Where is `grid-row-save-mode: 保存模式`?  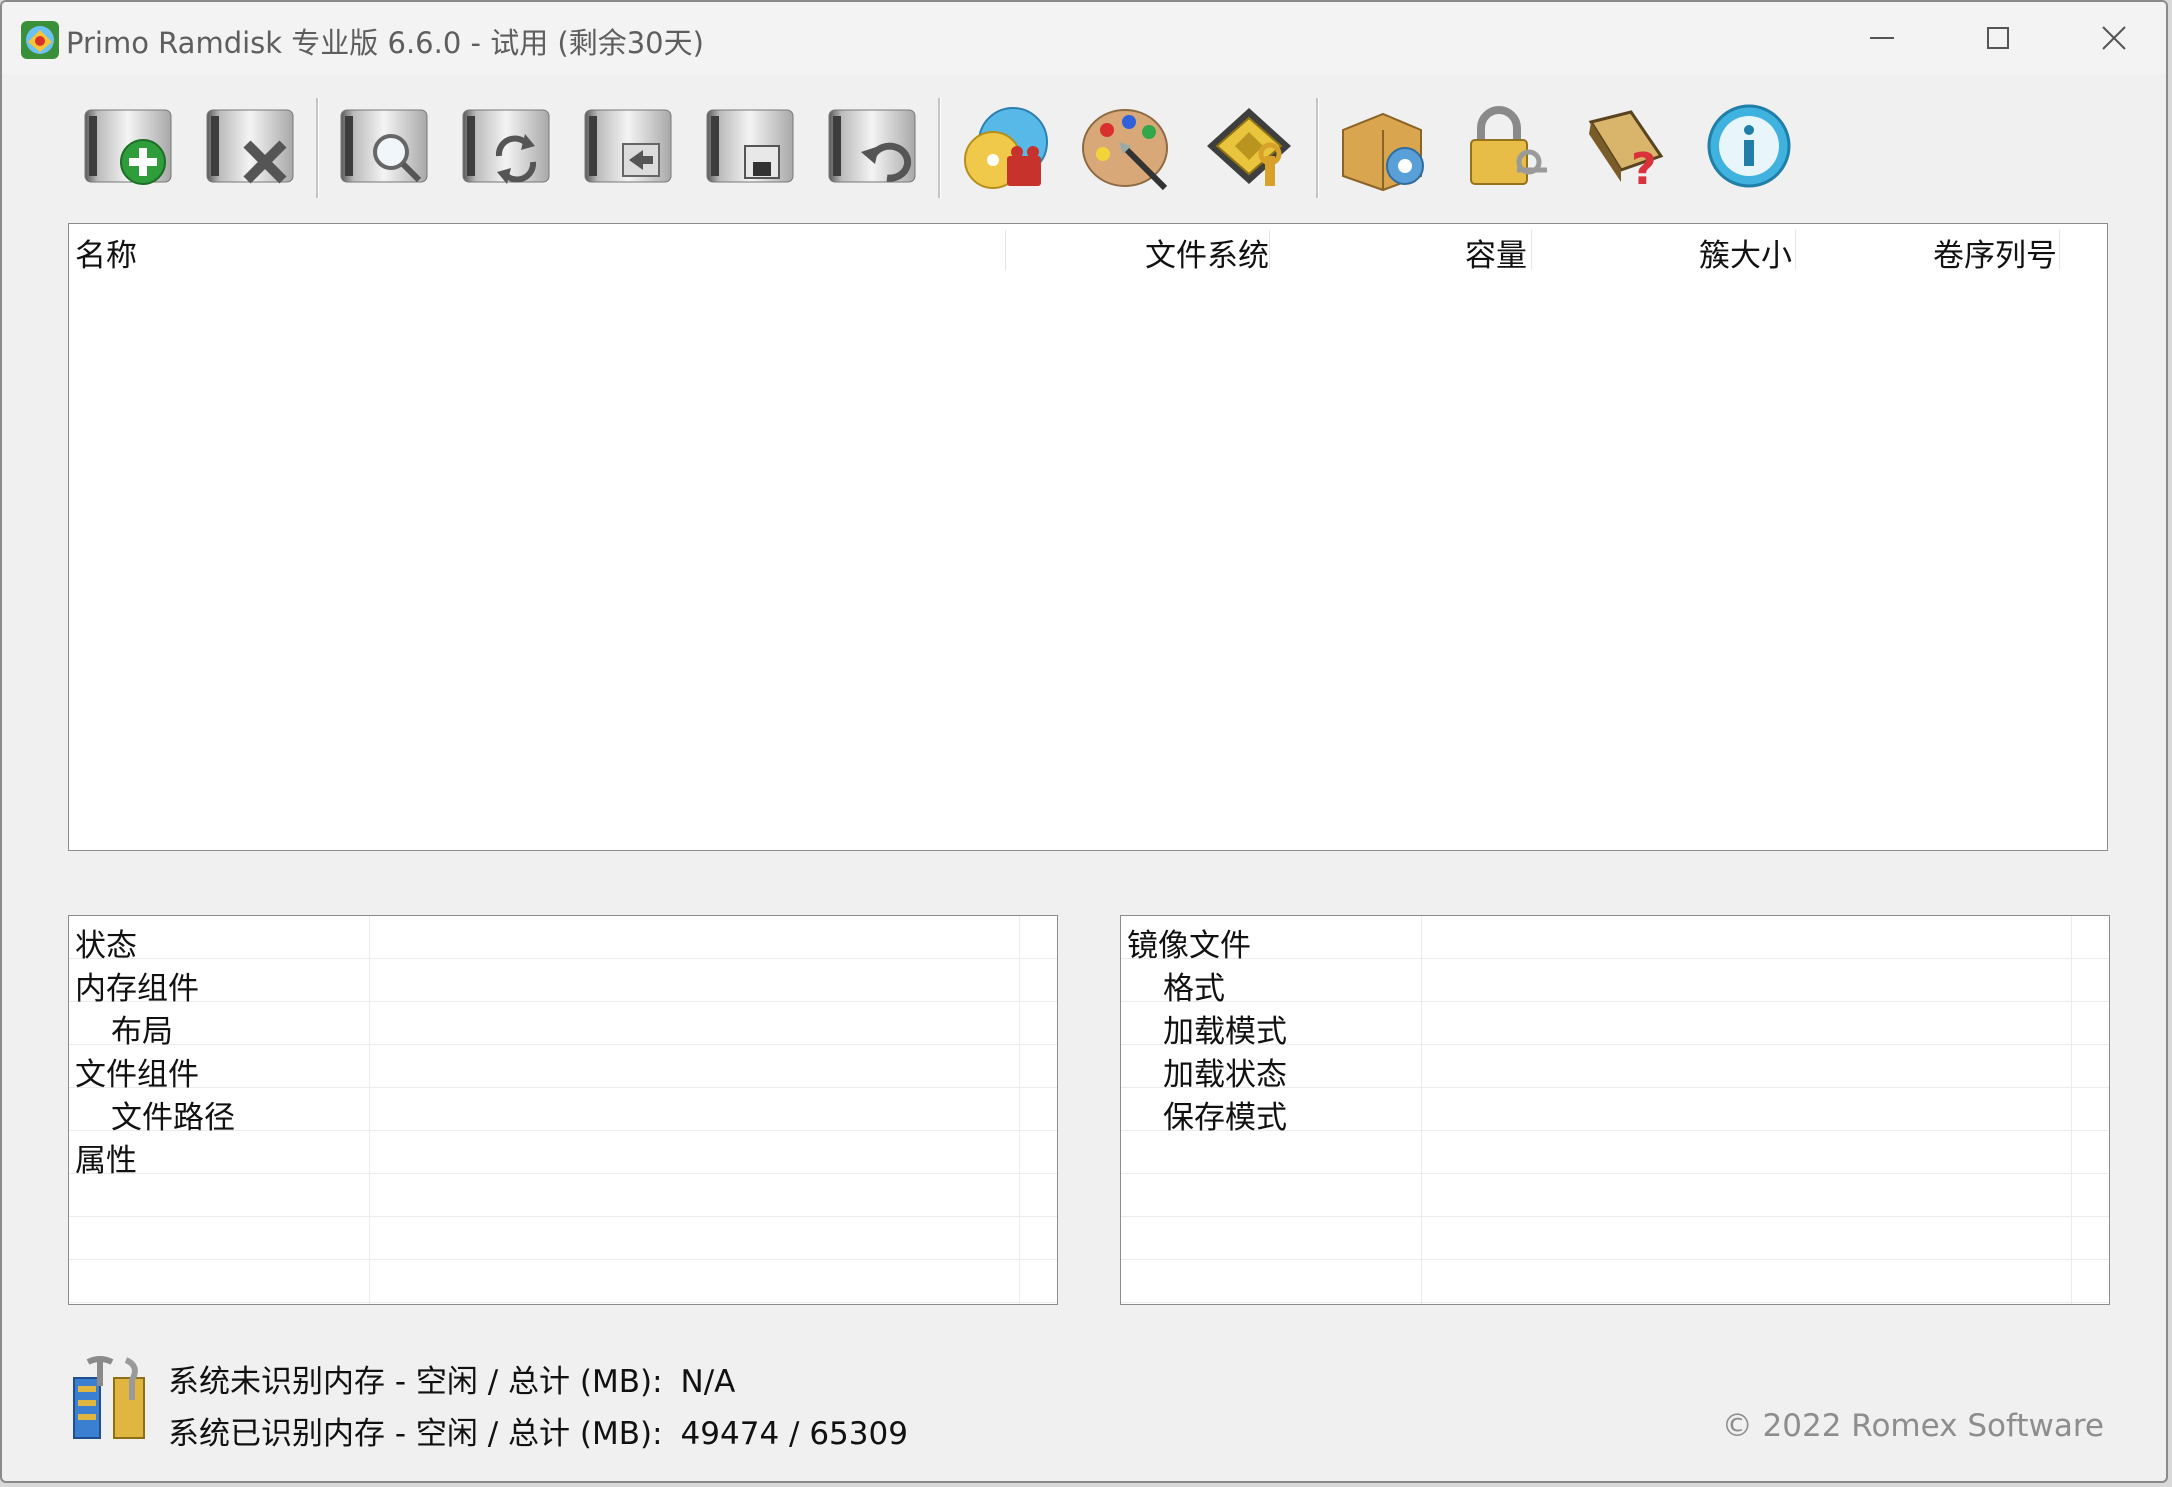 grid-row-save-mode: 保存模式 is located at coordinates (1615, 1112).